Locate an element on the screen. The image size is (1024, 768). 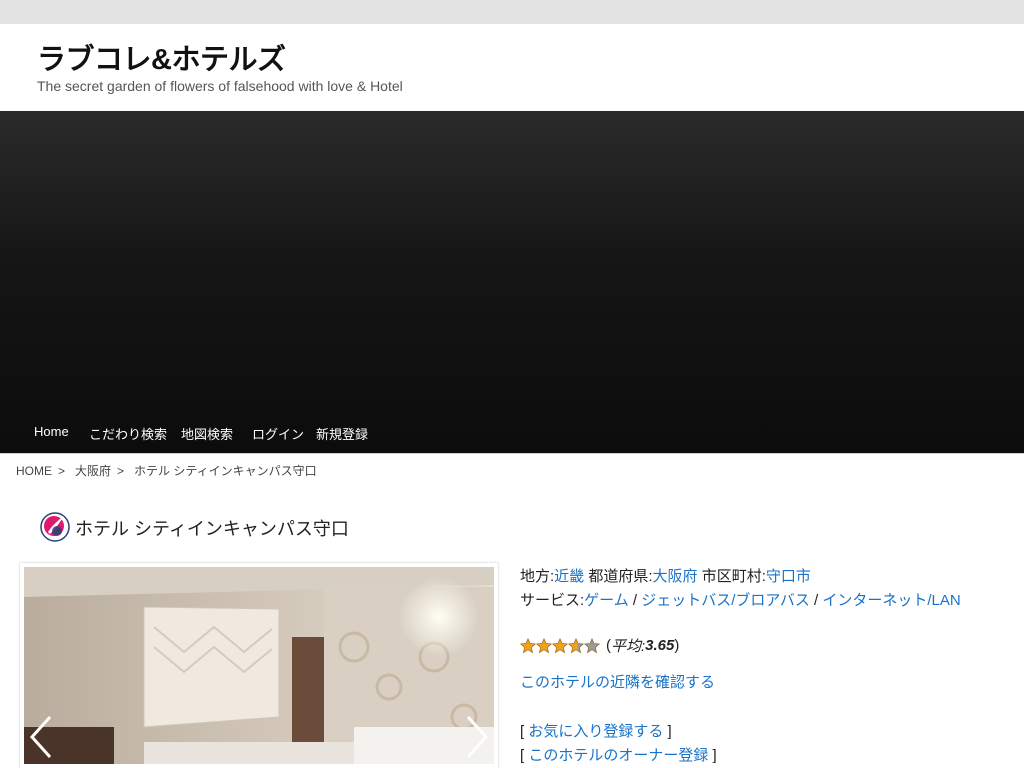
prefecture-label: 都道府県: is located at coordinates (620, 576).